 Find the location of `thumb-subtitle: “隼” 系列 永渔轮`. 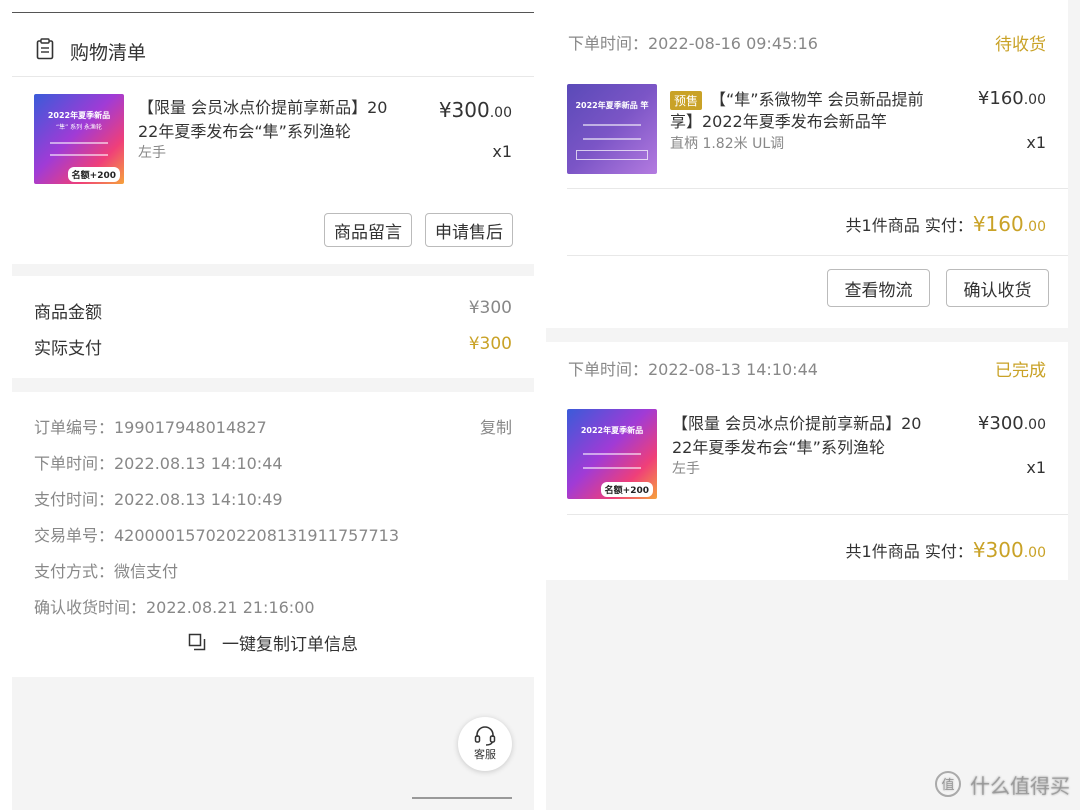

thumb-subtitle: “隼” 系列 永渔轮 is located at coordinates (79, 127).